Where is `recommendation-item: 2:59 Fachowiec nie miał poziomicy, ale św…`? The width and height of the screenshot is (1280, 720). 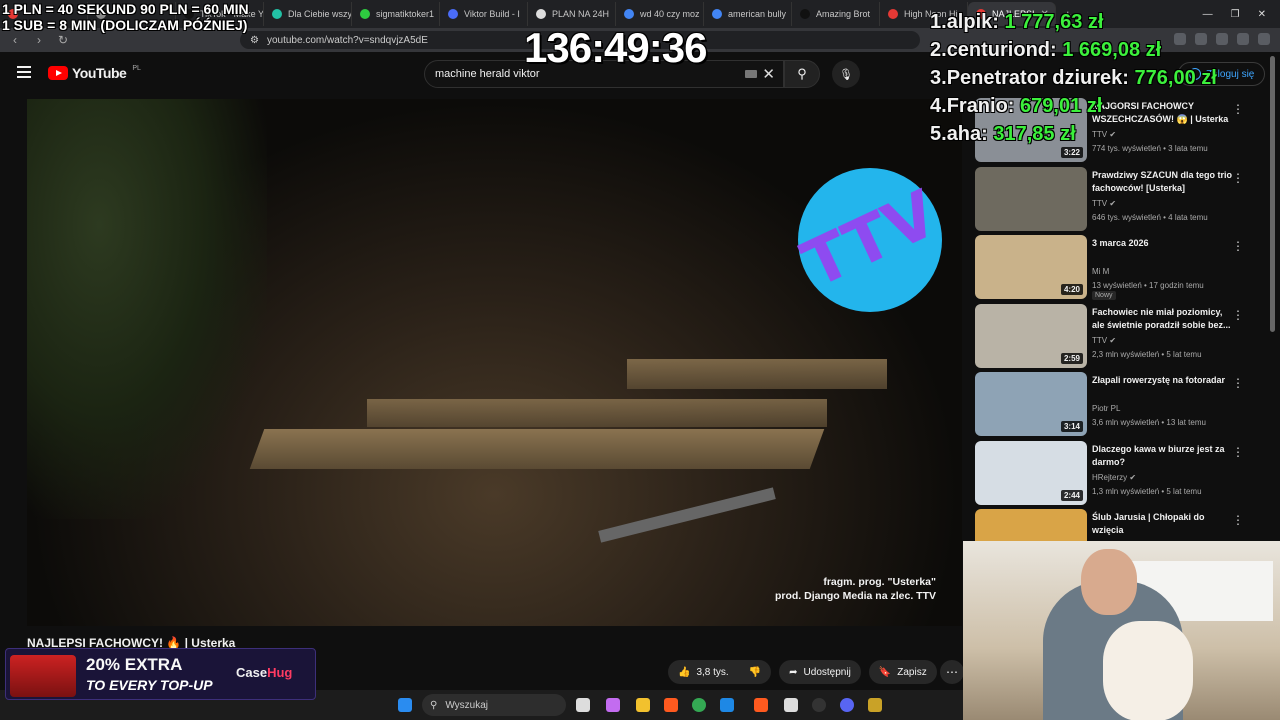
recommendation-item: 2:59 Fachowiec nie miał poziomicy, ale św… is located at coordinates (1120, 335).